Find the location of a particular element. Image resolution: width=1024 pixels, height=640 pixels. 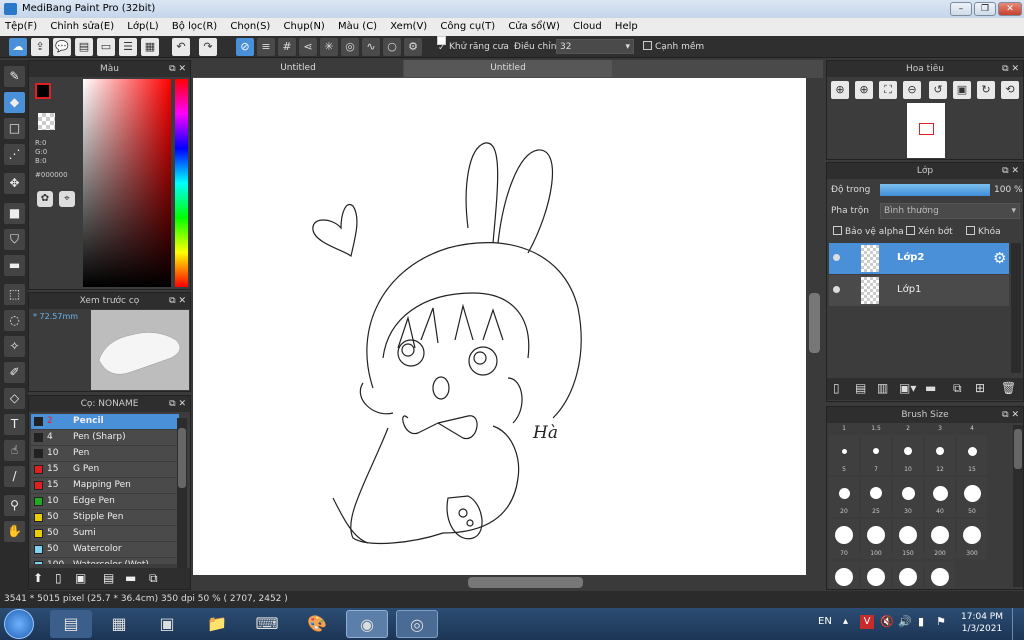

lasso-tool-icon: ◌ is located at coordinates (14, 320).